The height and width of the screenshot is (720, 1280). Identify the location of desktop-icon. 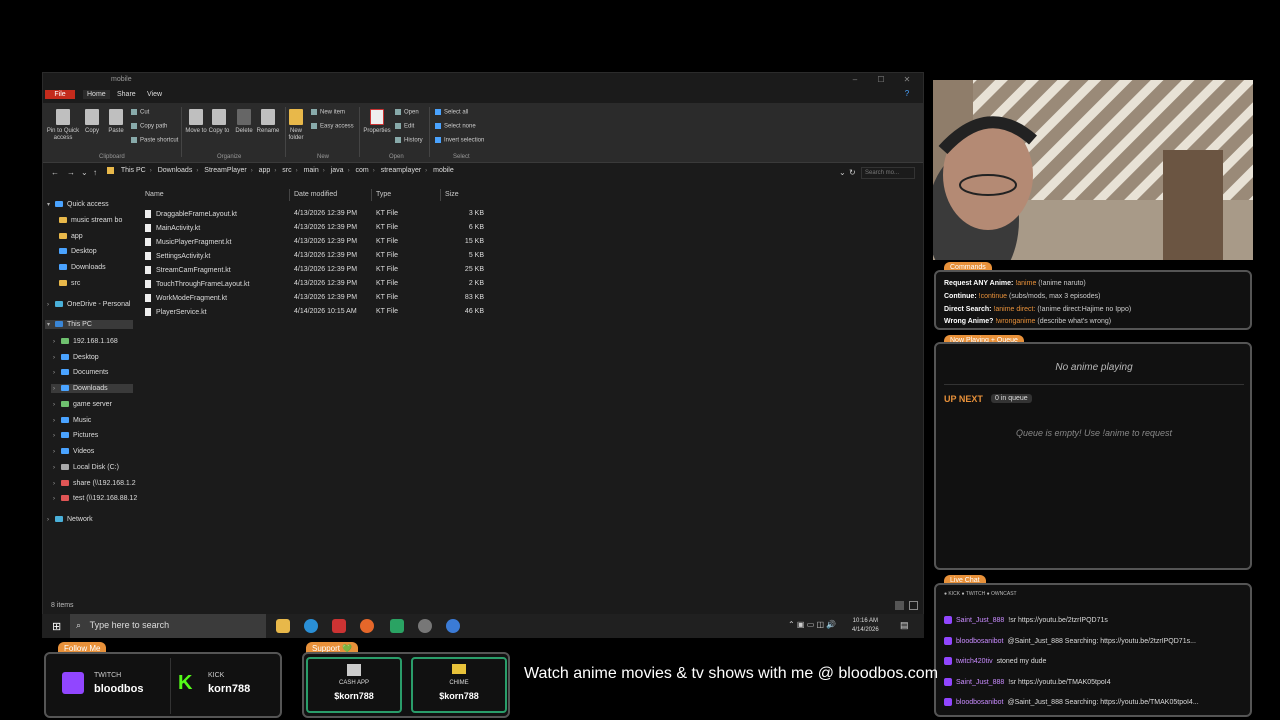
(65, 357).